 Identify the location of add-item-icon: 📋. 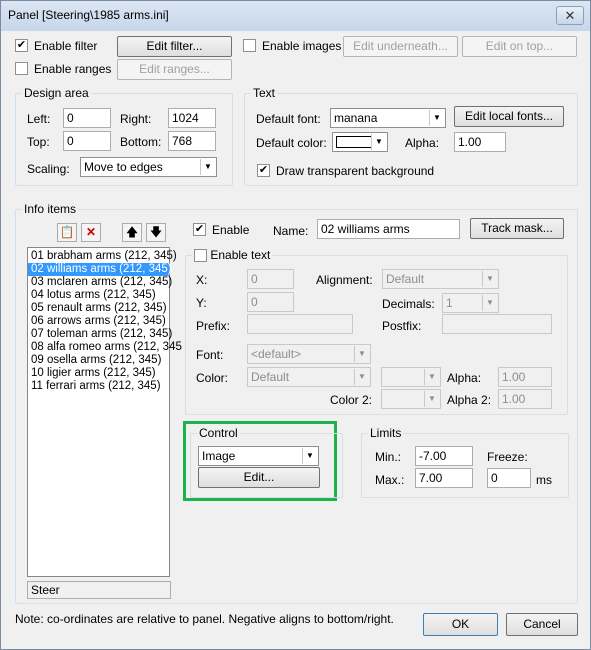
(67, 232).